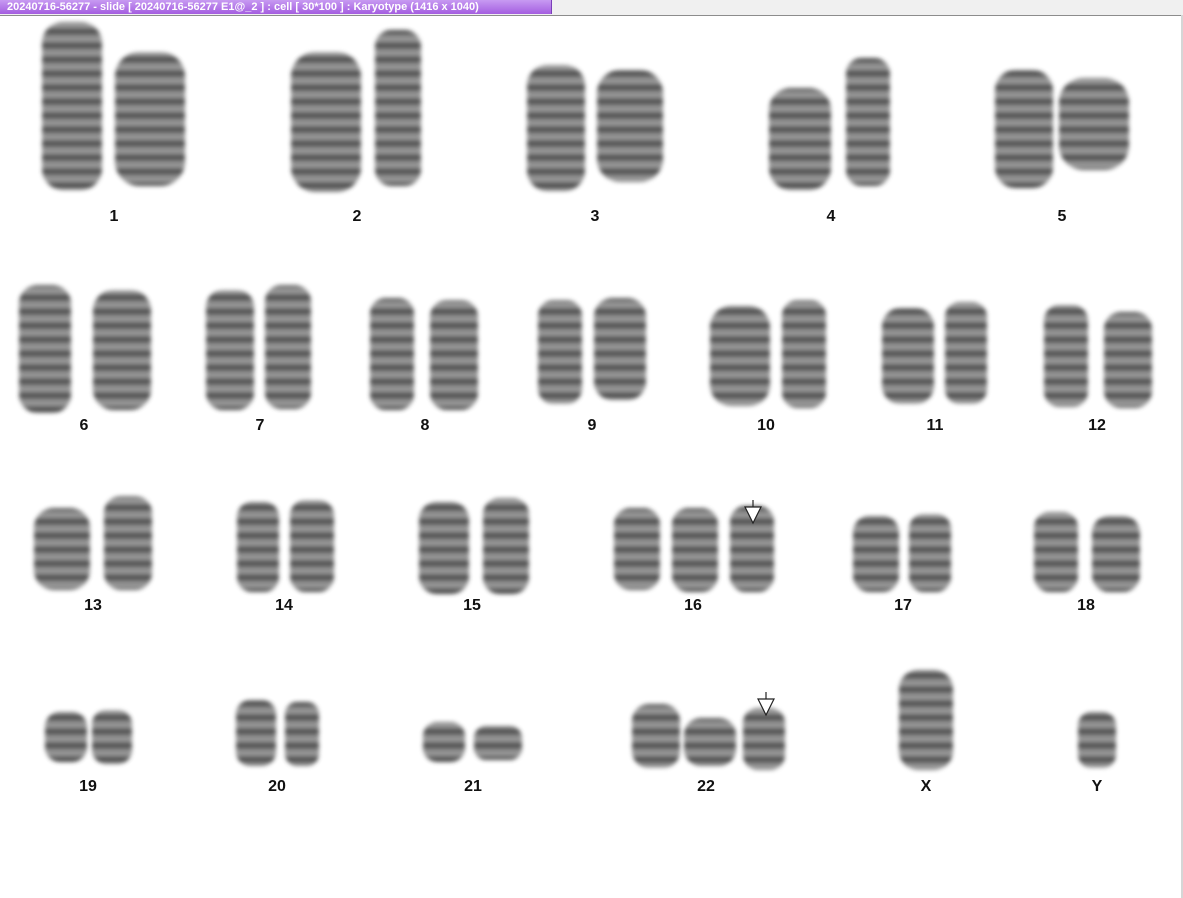 The height and width of the screenshot is (898, 1183). What do you see at coordinates (284, 605) in the screenshot?
I see `chromosome-label: 14` at bounding box center [284, 605].